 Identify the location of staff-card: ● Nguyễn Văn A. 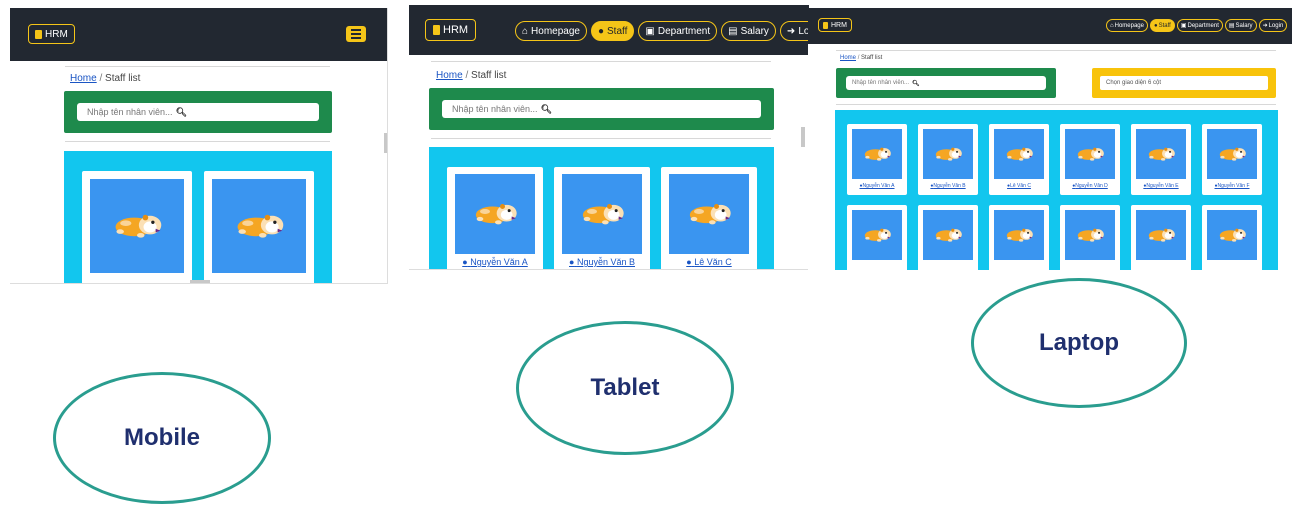
(495, 218).